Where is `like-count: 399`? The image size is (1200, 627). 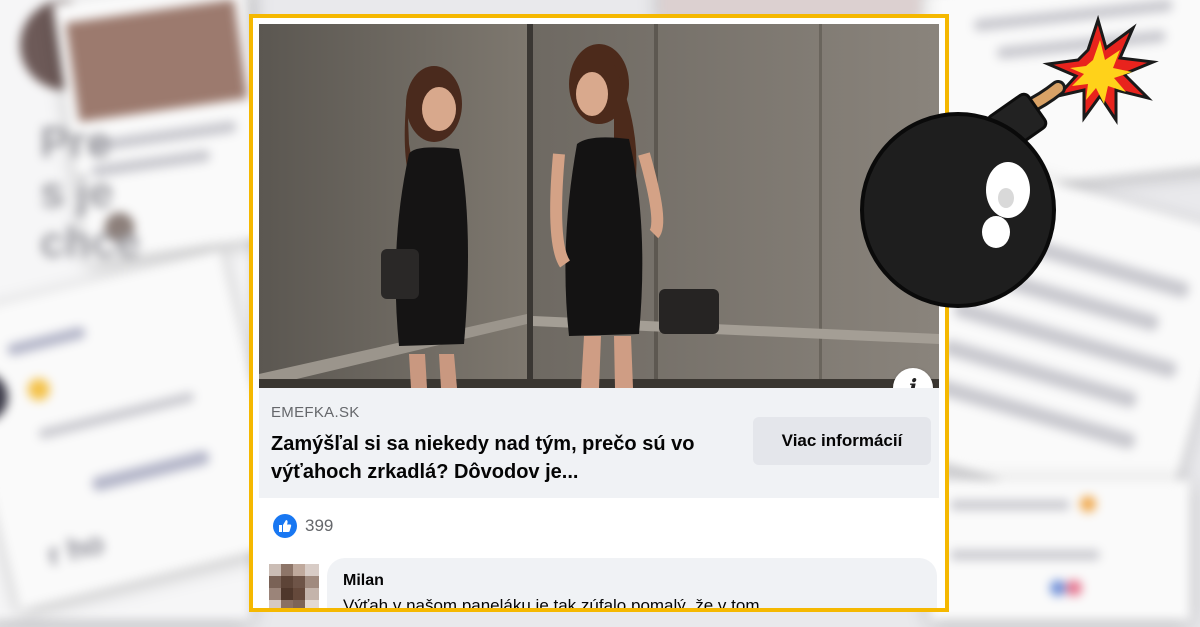
like-count: 399 is located at coordinates (319, 525).